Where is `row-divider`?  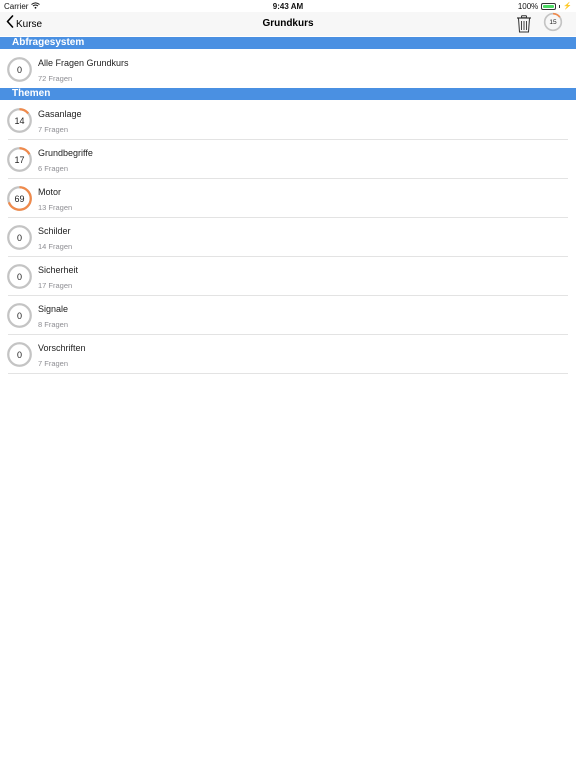 row-divider is located at coordinates (288, 373).